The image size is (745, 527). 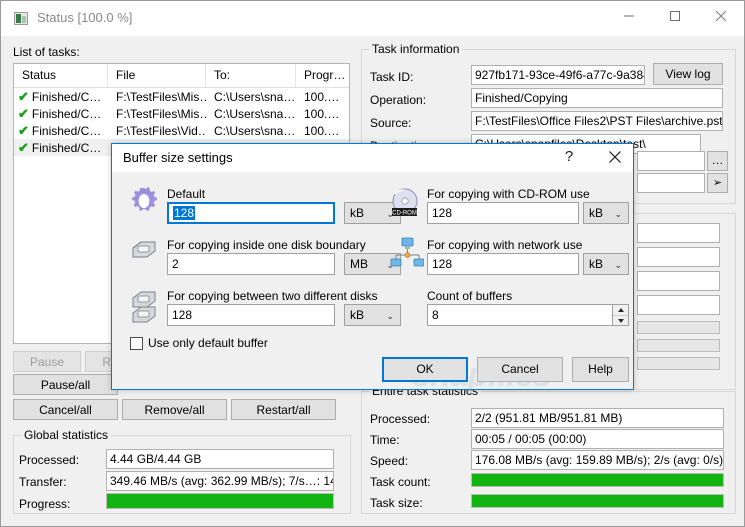 I want to click on pause-button: Pause, so click(x=47, y=361).